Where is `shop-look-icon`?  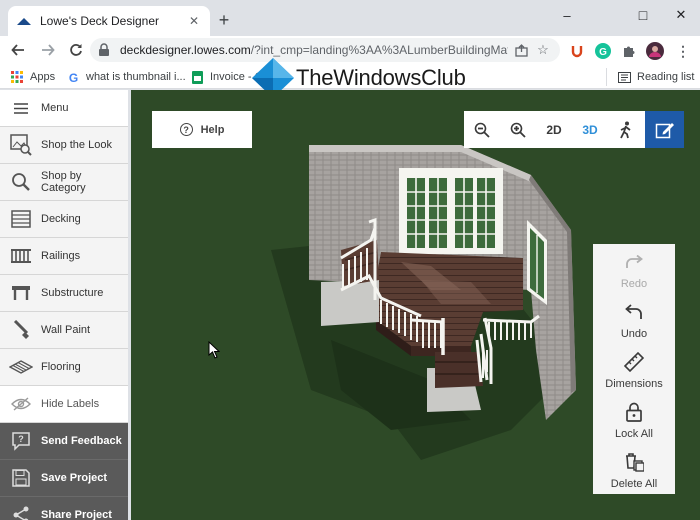 shop-look-icon is located at coordinates (21, 145).